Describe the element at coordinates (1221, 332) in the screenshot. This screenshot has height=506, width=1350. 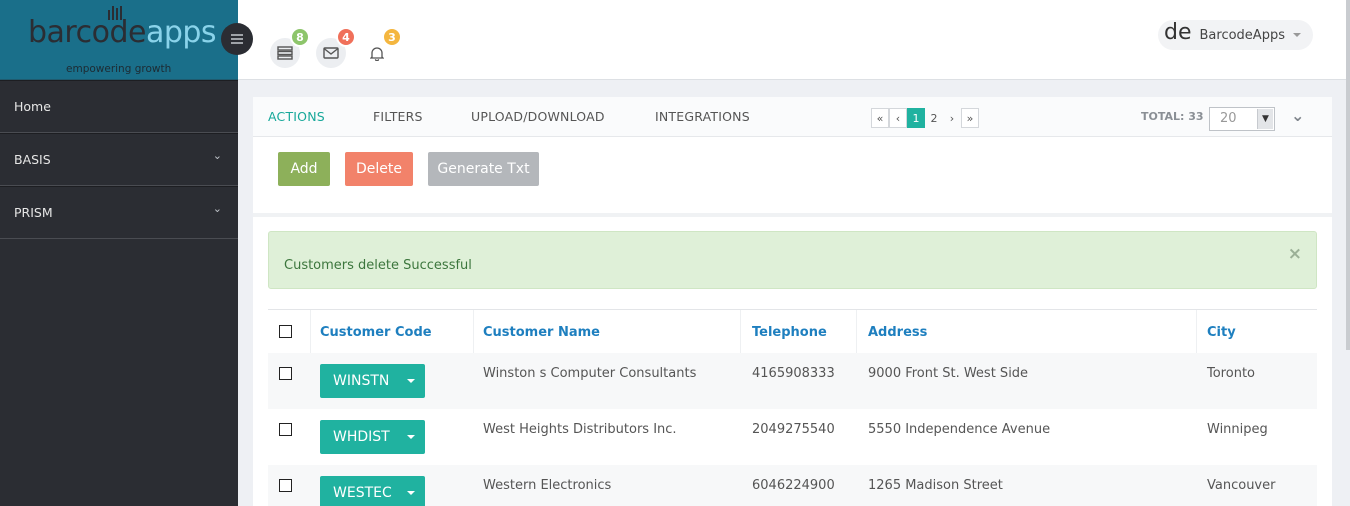
I see `column-header-city: City` at that location.